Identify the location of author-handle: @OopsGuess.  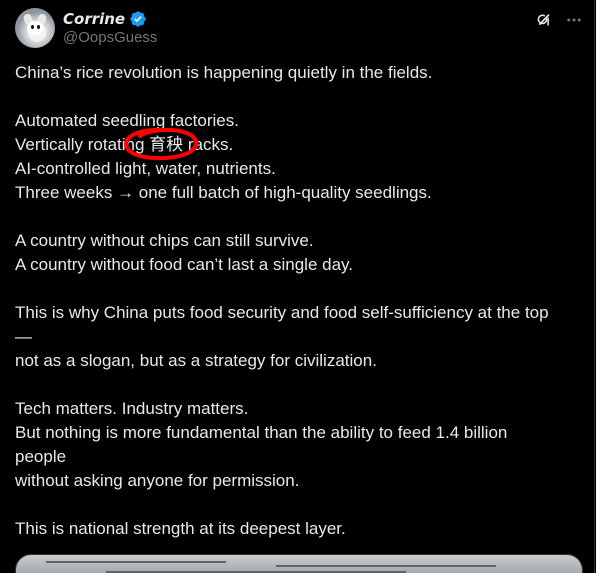
(110, 37).